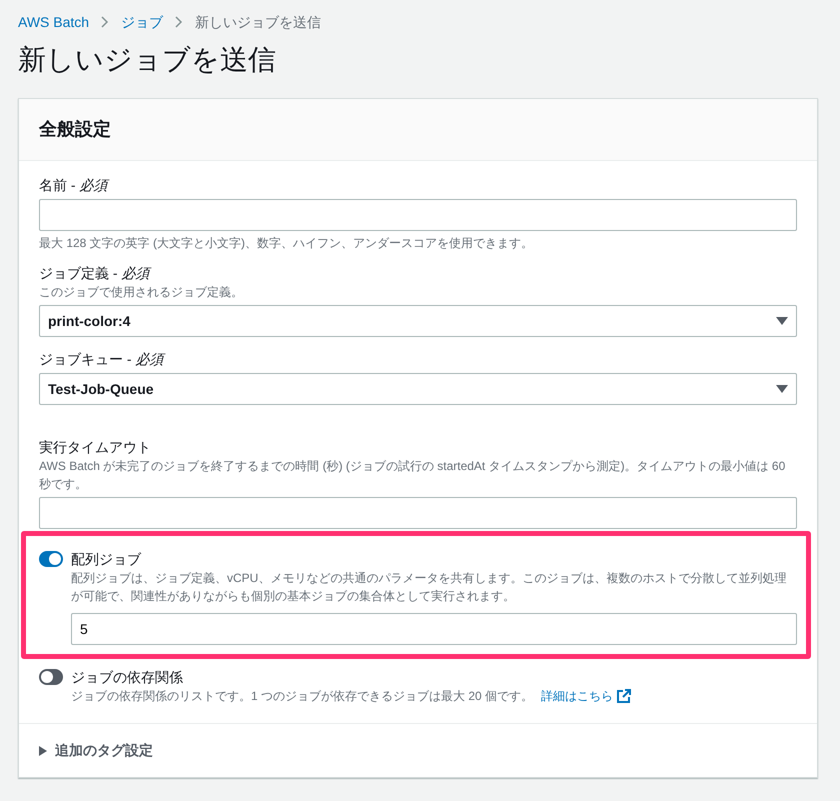  Describe the element at coordinates (412, 475) in the screenshot. I see `field-description: AWS Batch が未完了のジョブを終了するまでの時間 (秒) (ジョブの試行の startedAt タイムスタンプから測定)。タイムアウトの最小値は 60 秒です。` at that location.